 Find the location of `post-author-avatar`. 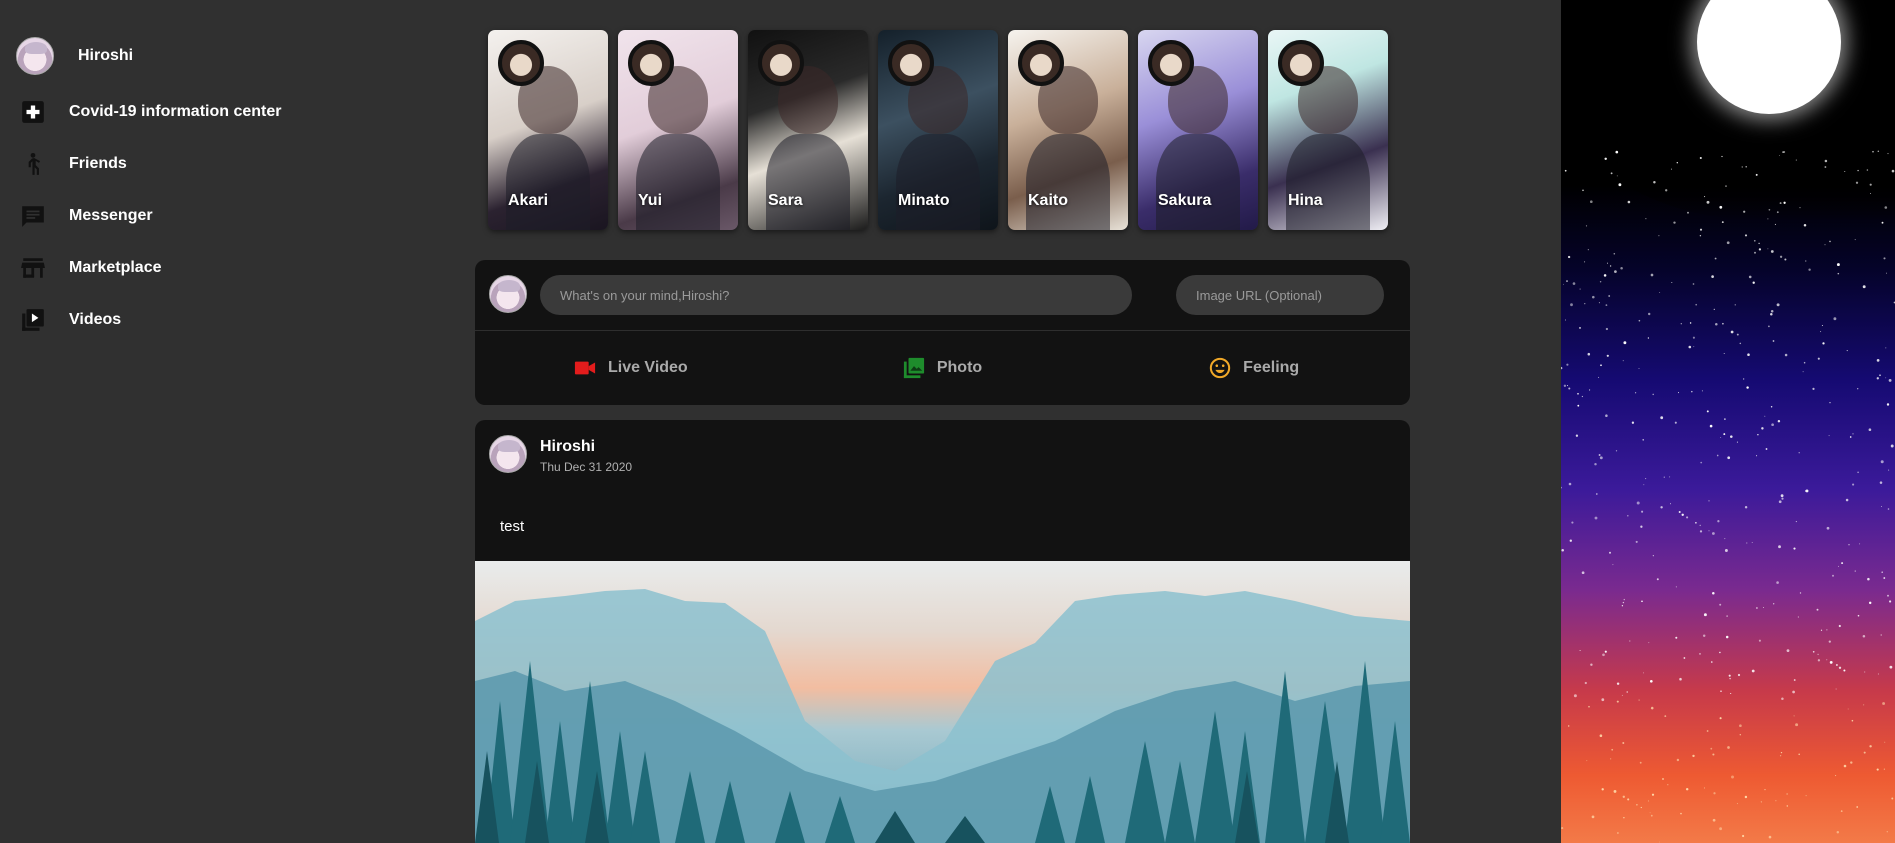

post-author-avatar is located at coordinates (508, 454).